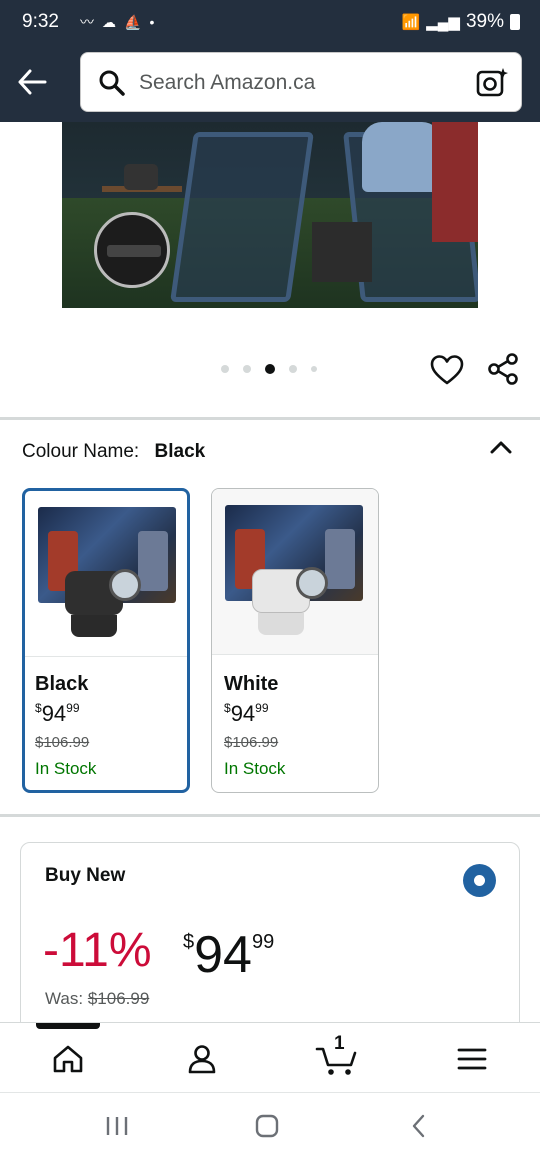  What do you see at coordinates (461, 22) in the screenshot?
I see `system-icons: 📶 ▂▄▆ 39%` at bounding box center [461, 22].